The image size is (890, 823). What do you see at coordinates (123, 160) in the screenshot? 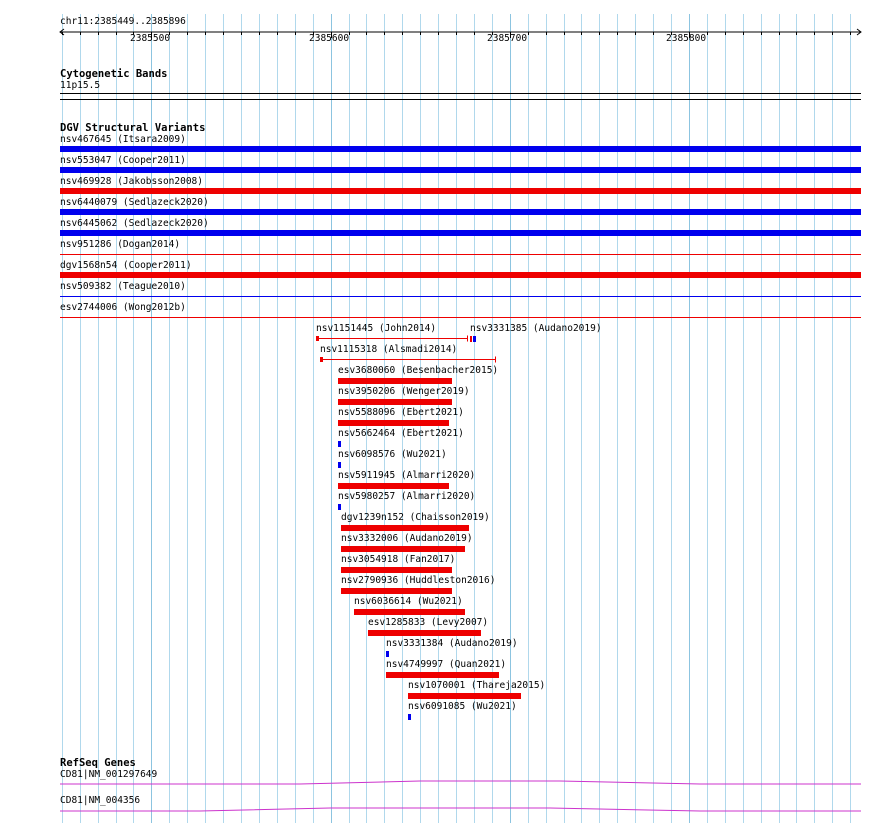
I see `variant-label: nsv553047 (Cooper2011)` at bounding box center [123, 160].